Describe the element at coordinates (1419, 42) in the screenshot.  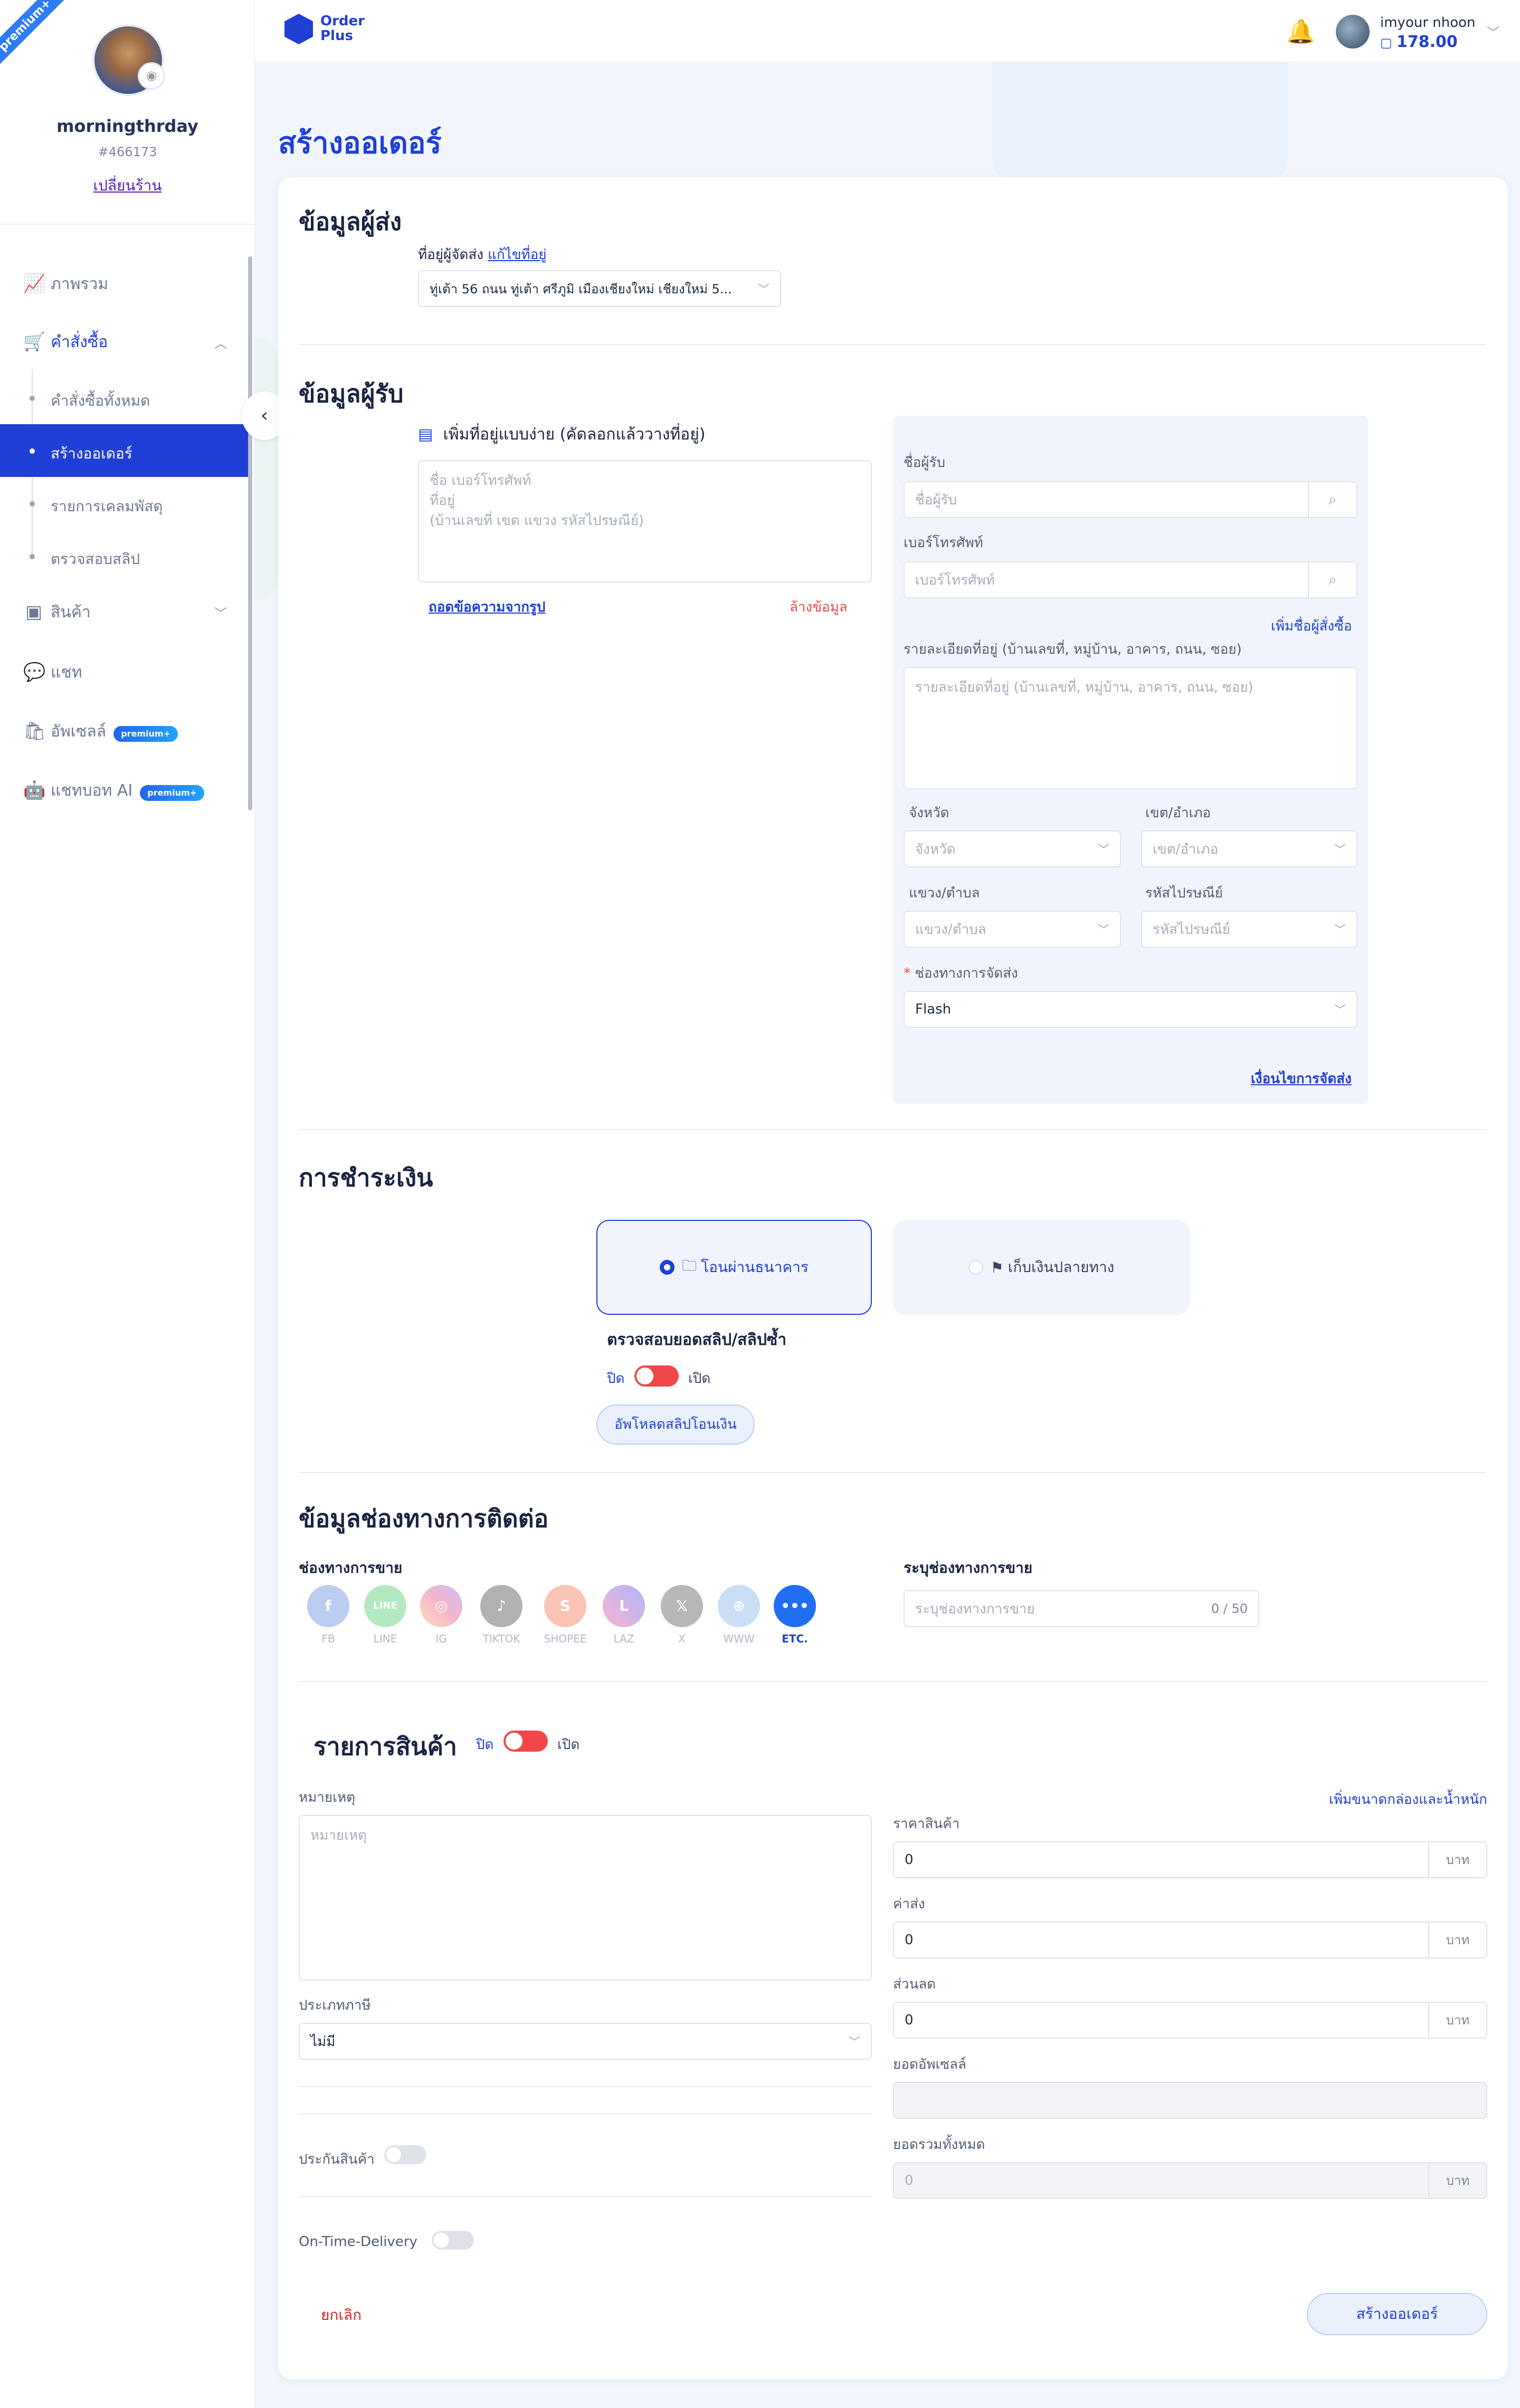
I see `header-credit: ▢ 178.00` at that location.